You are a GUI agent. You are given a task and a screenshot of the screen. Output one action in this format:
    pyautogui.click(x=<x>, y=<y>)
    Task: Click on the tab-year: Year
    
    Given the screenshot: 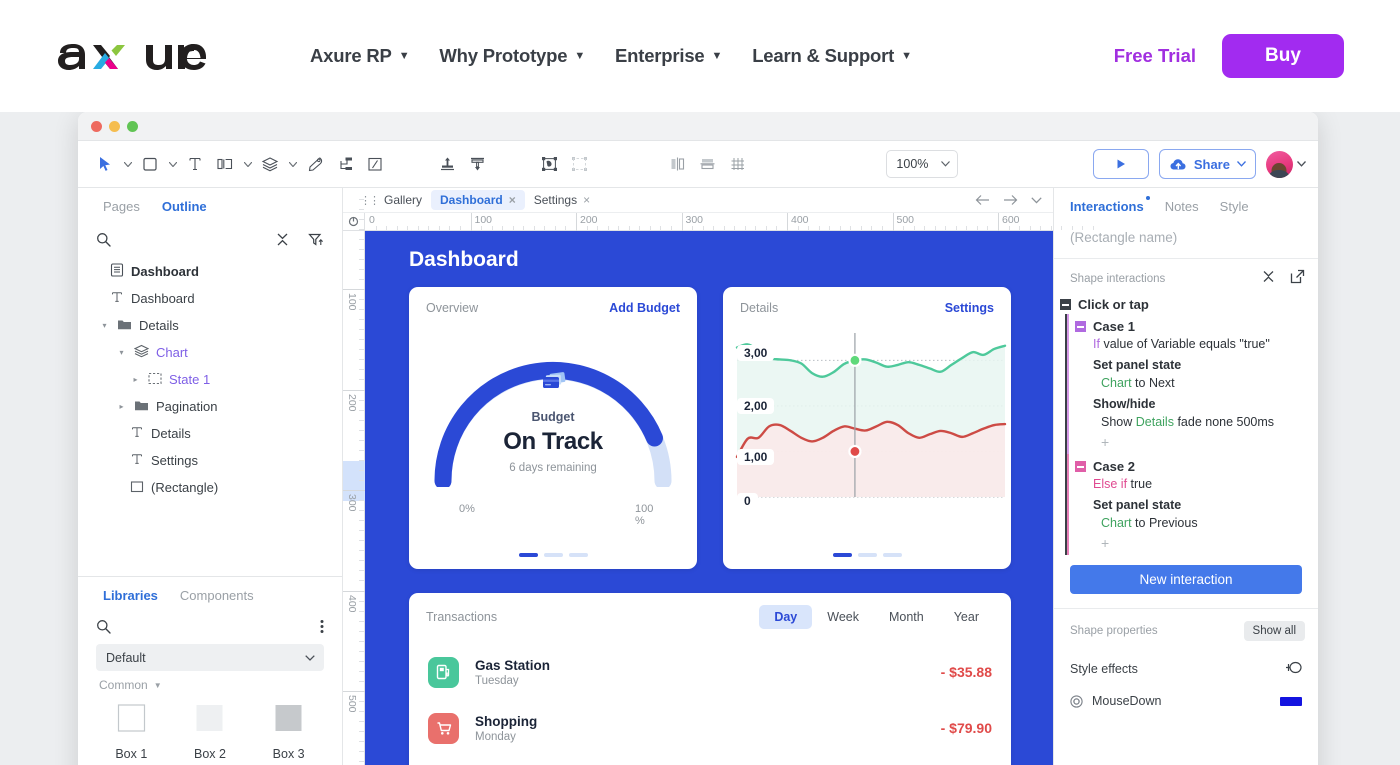 What is the action you would take?
    pyautogui.click(x=966, y=617)
    